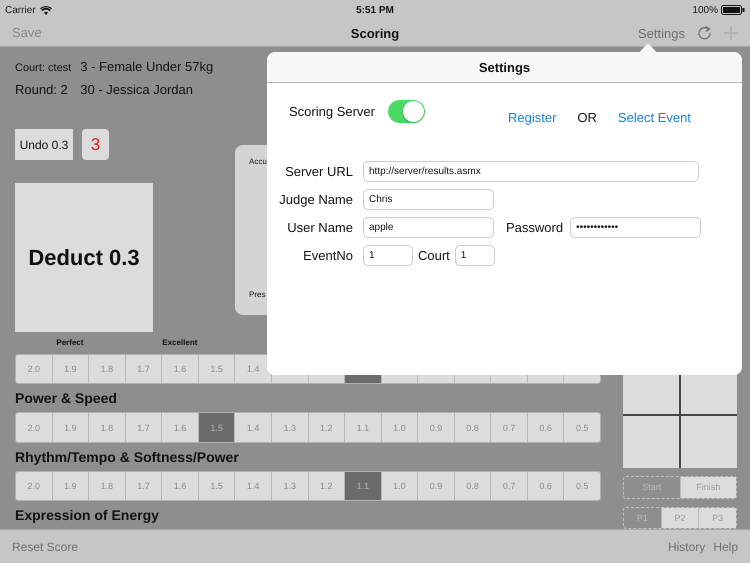  I want to click on deduct-button: Deduct 0.3, so click(84, 257).